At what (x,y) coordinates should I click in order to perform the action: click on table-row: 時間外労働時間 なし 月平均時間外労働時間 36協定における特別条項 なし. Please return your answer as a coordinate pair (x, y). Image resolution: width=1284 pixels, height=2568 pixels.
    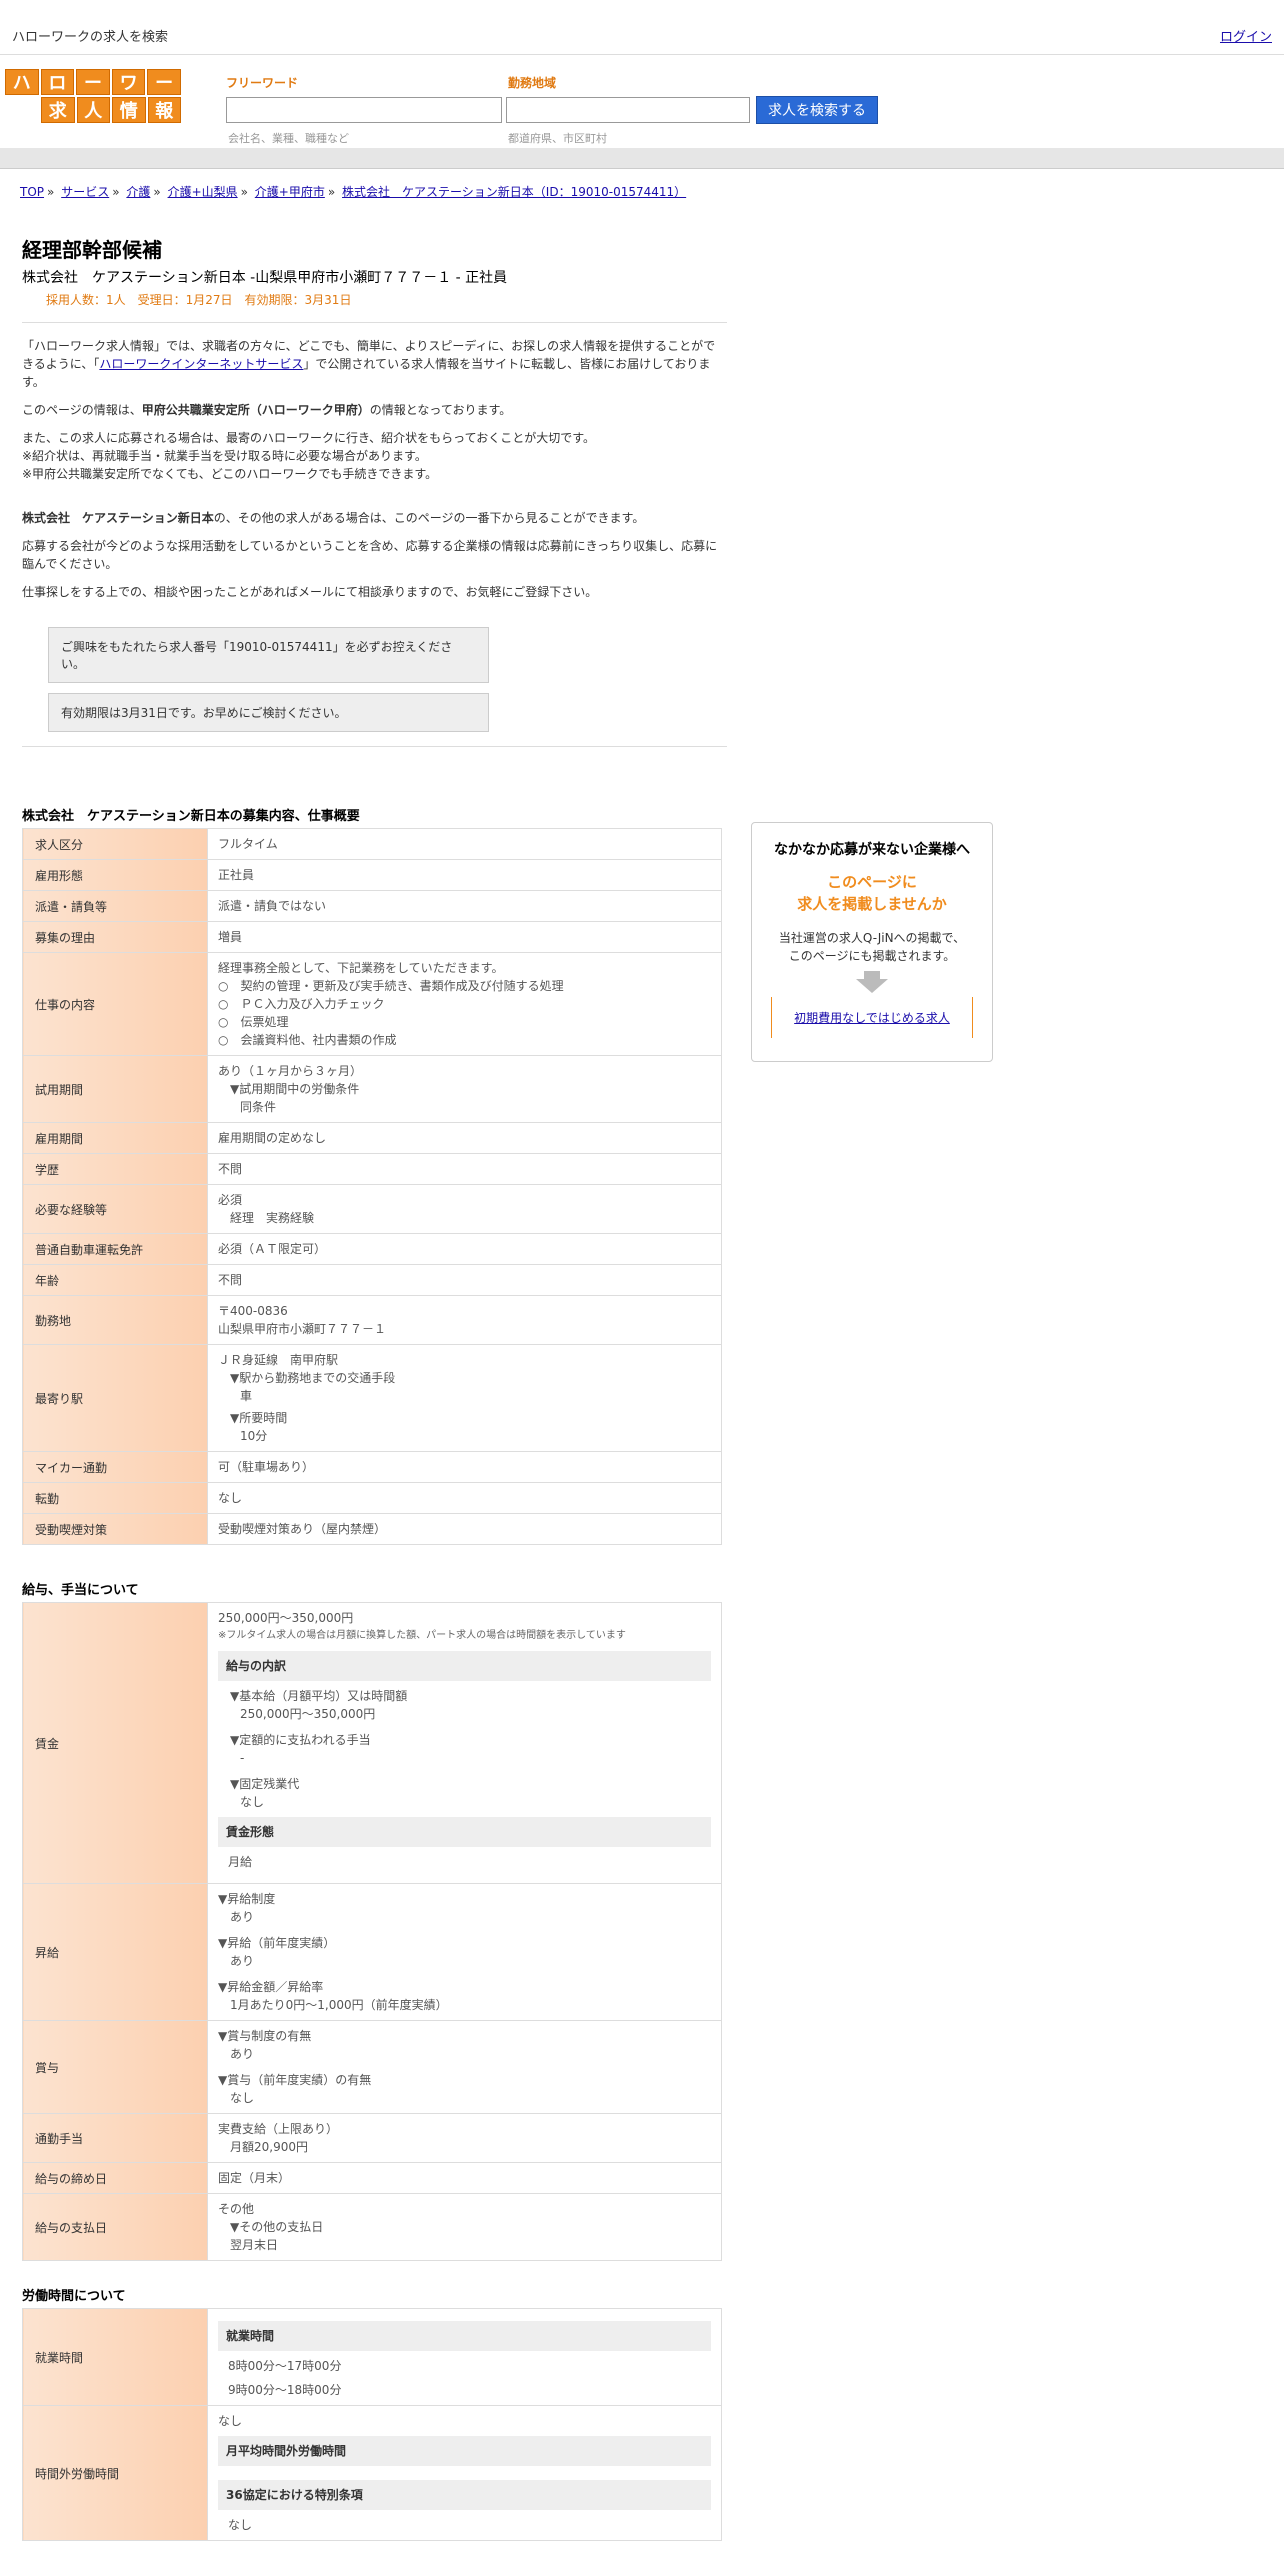
    Looking at the image, I should click on (372, 2473).